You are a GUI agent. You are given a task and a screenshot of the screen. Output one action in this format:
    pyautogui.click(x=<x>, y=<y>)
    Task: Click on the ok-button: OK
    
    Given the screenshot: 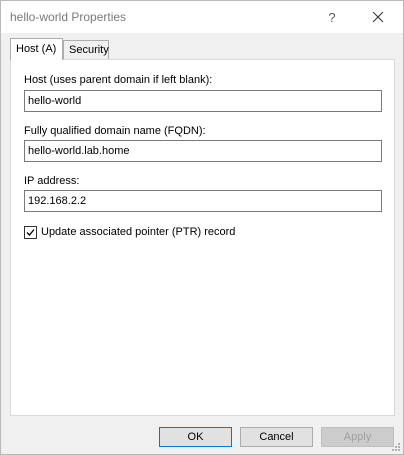 What is the action you would take?
    pyautogui.click(x=195, y=437)
    